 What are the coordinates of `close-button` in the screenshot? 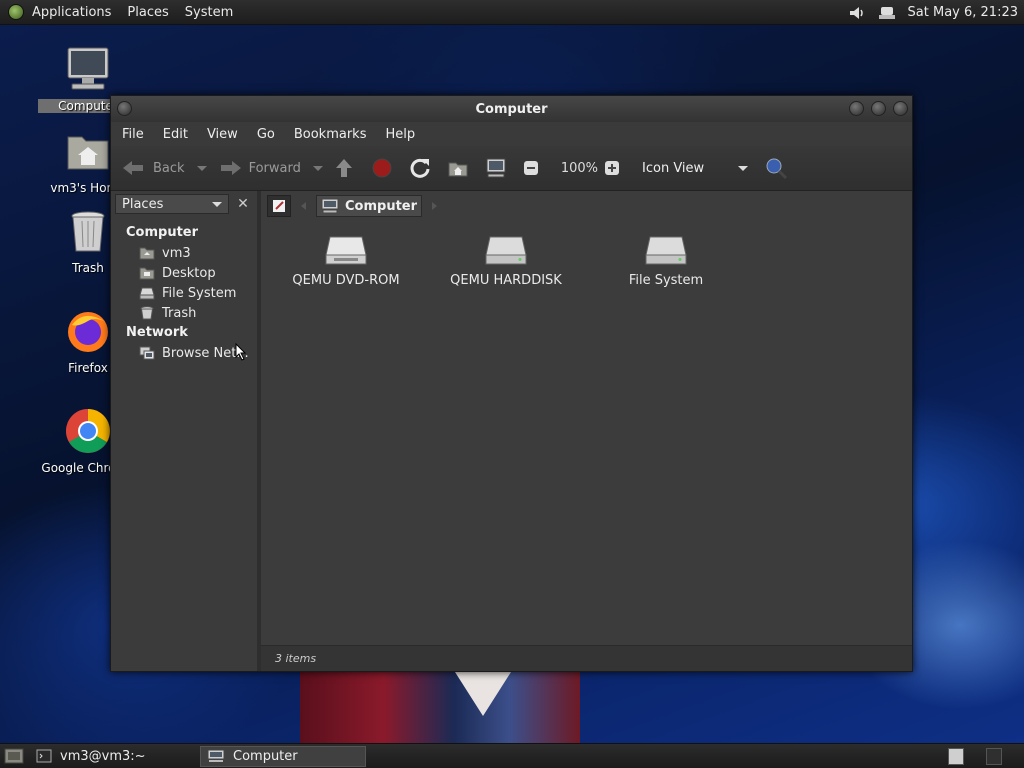 It's located at (900, 108).